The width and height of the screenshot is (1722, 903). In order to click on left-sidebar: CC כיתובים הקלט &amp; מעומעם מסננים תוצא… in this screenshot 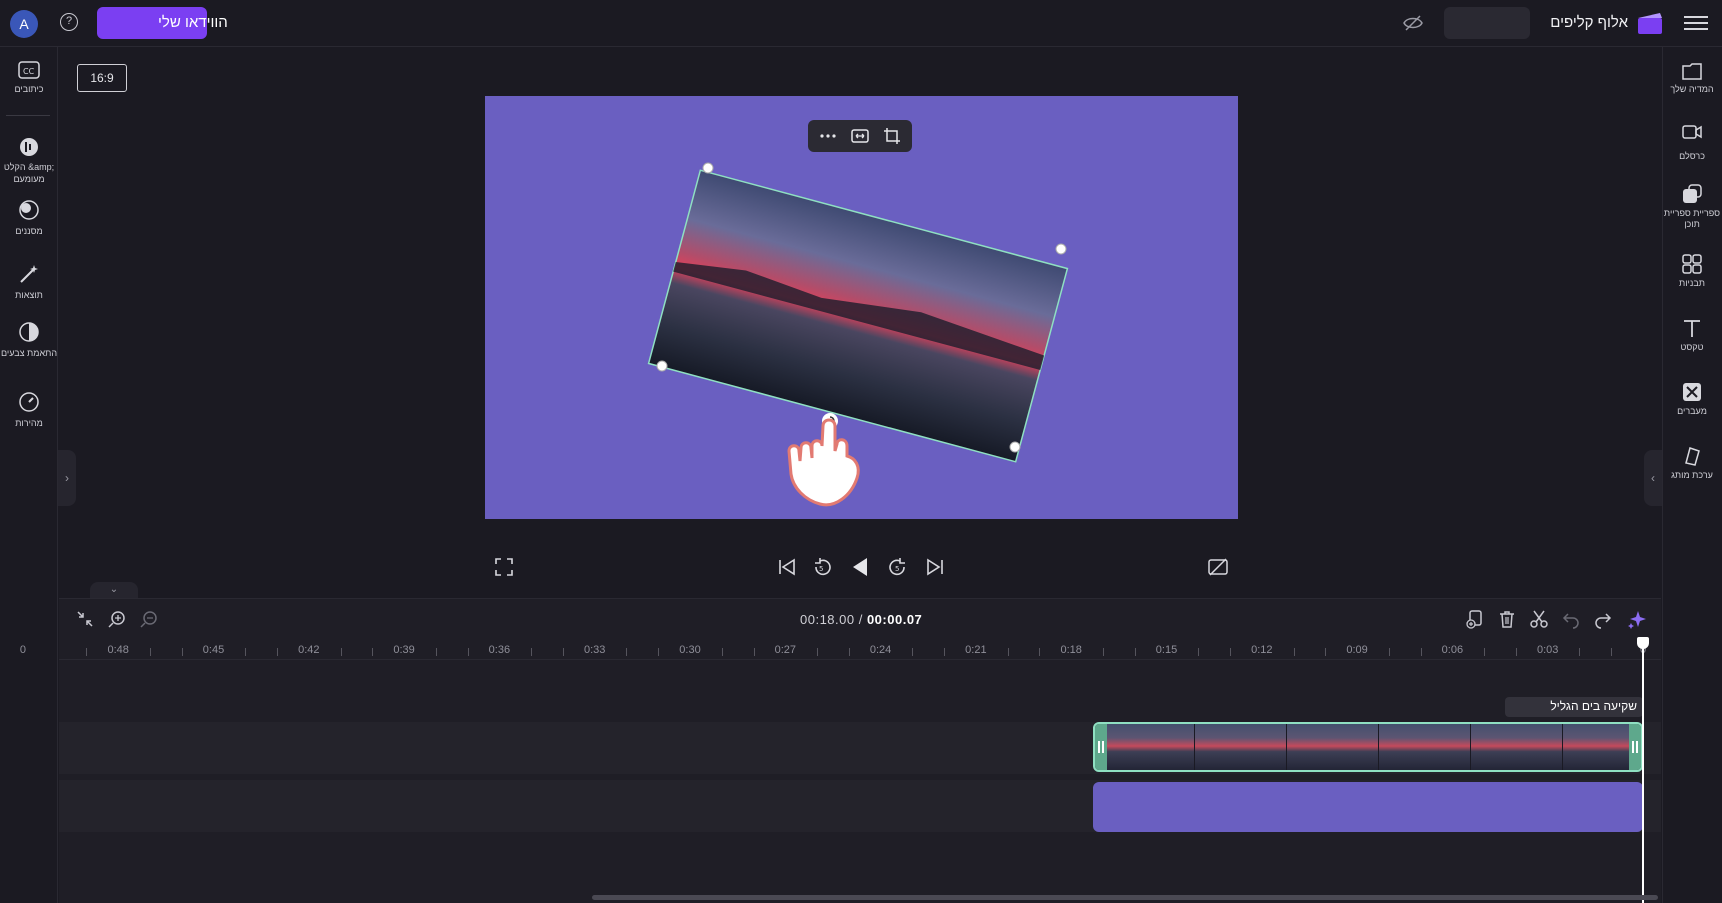, I will do `click(29, 475)`.